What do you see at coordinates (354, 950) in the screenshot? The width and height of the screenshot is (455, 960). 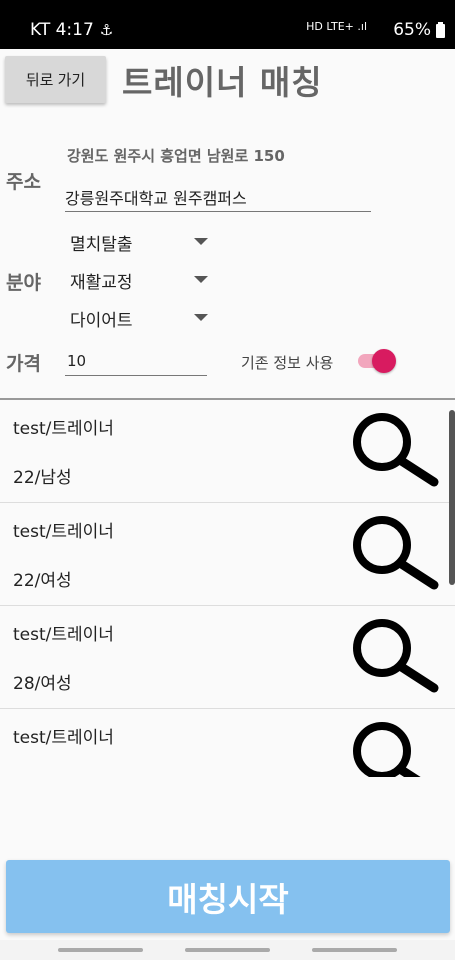 I see `nav-back-handle` at bounding box center [354, 950].